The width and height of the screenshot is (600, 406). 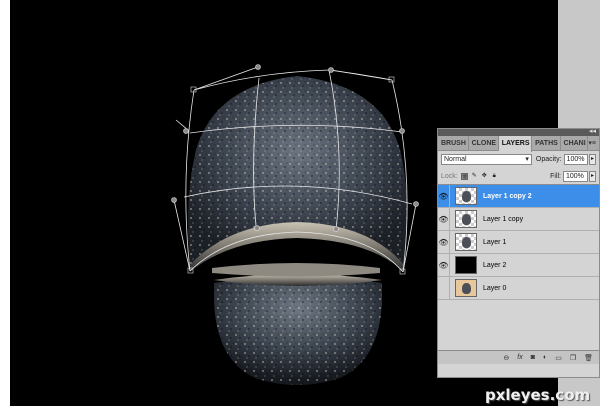 I want to click on layer-row: 👁︎ Layer 1 copy, so click(x=518, y=219).